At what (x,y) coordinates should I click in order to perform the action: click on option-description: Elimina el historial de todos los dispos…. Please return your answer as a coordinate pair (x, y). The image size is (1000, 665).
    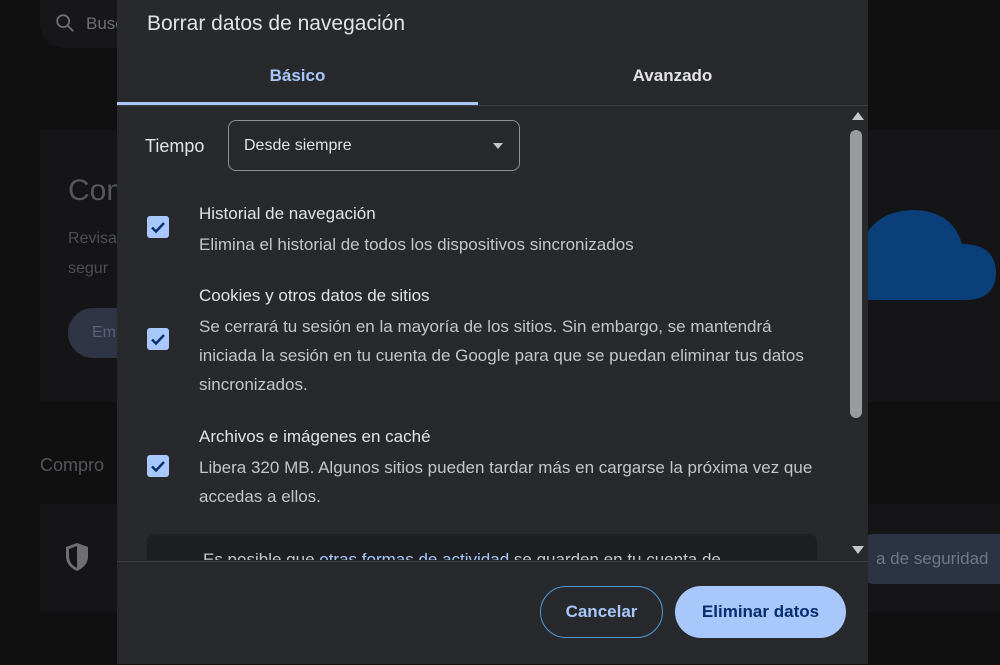
    Looking at the image, I should click on (416, 244).